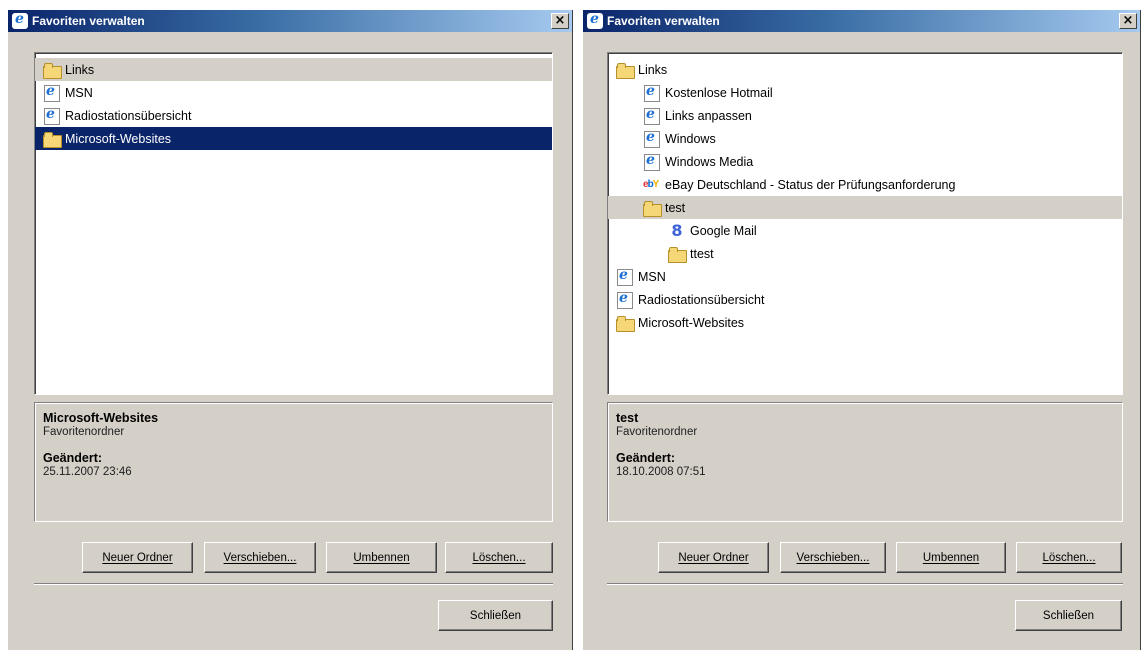  I want to click on tree-item-label: Links anpassen, so click(708, 115).